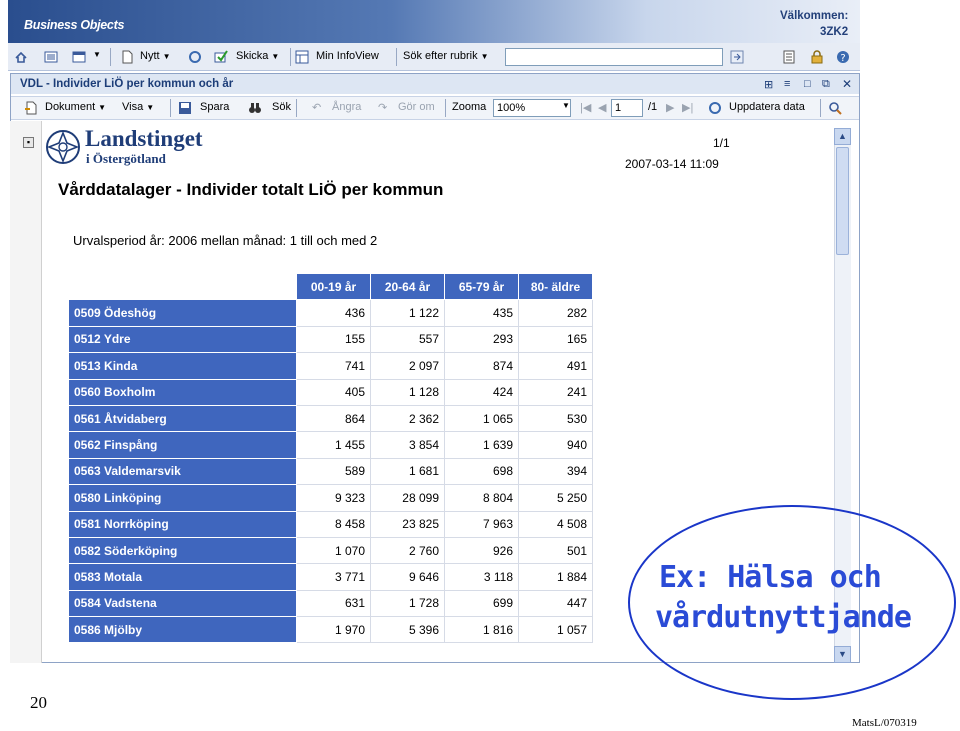 The height and width of the screenshot is (731, 960). Describe the element at coordinates (555, 392) in the screenshot. I see `table-cell: 241` at that location.